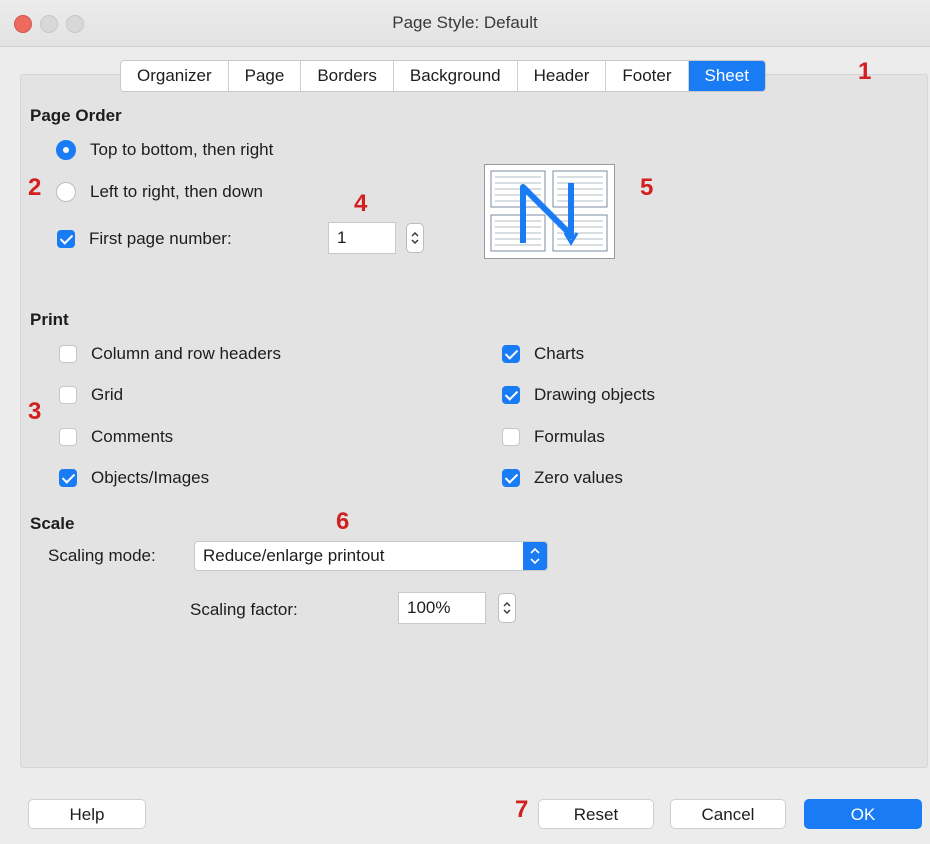  What do you see at coordinates (175, 76) in the screenshot?
I see `tab-organizer: Organizer` at bounding box center [175, 76].